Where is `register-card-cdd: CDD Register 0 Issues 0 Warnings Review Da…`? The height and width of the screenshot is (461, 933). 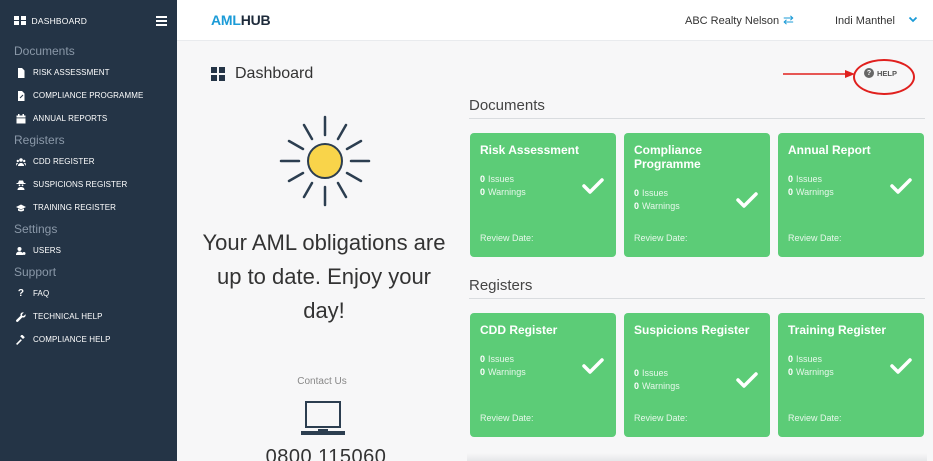 register-card-cdd: CDD Register 0 Issues 0 Warnings Review Da… is located at coordinates (543, 375).